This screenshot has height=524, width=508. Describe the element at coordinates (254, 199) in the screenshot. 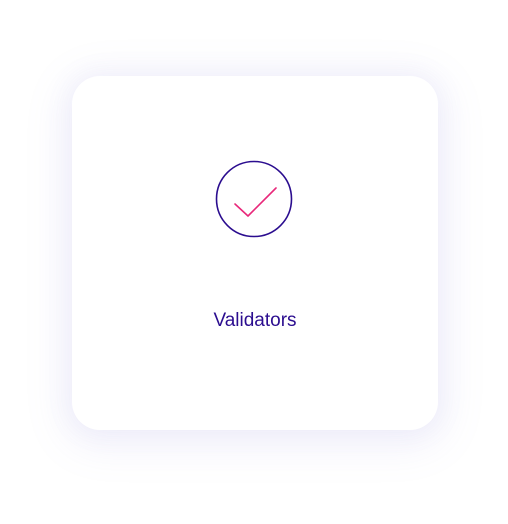

I see `checkmark-circle-icon` at that location.